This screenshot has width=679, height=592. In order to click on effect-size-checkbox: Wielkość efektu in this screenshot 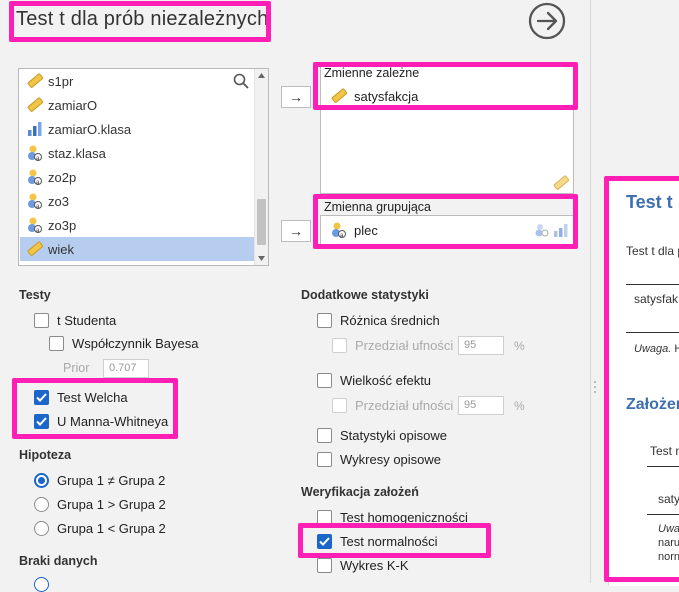, I will do `click(374, 380)`.